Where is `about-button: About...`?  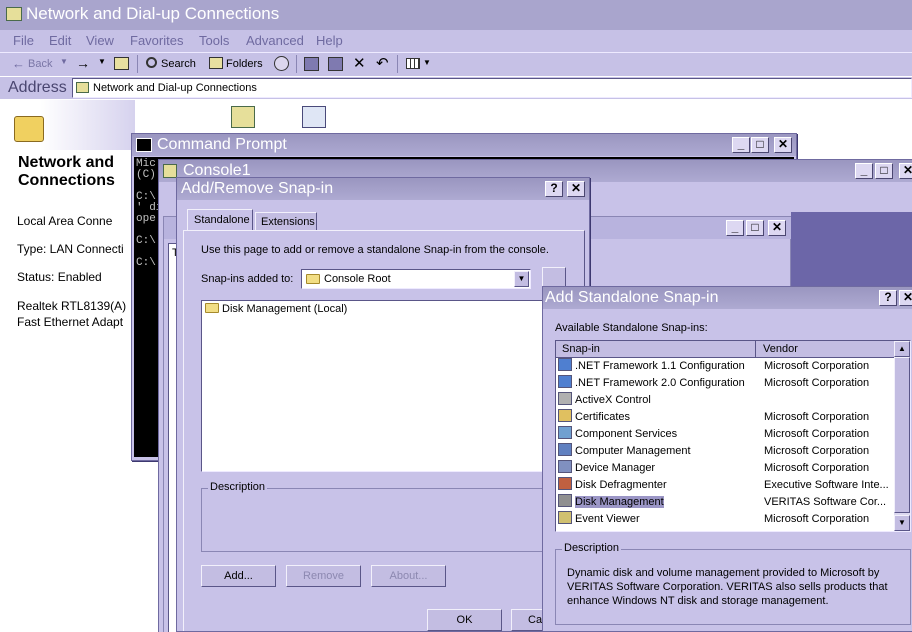
about-button: About... is located at coordinates (408, 576).